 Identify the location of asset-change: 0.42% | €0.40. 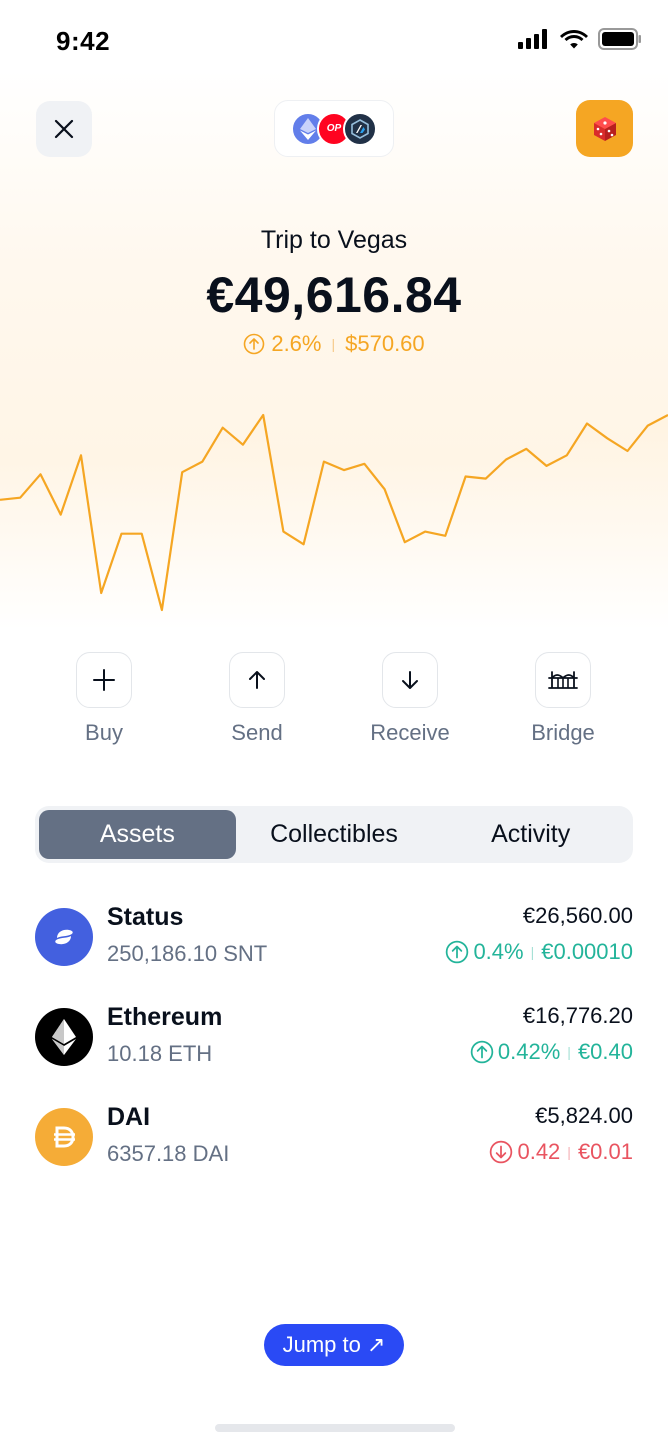
(551, 1052).